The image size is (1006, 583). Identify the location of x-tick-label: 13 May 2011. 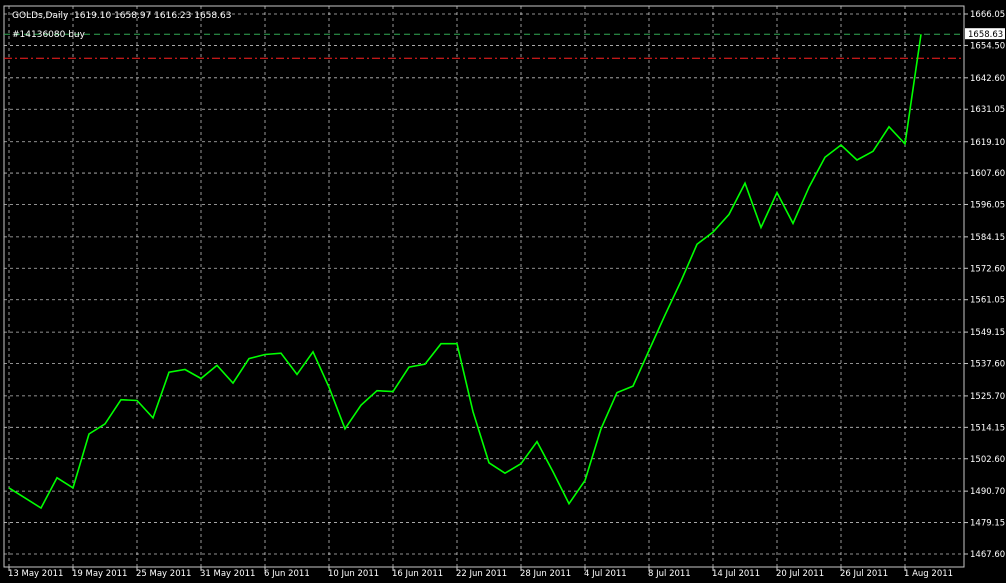
(35, 574).